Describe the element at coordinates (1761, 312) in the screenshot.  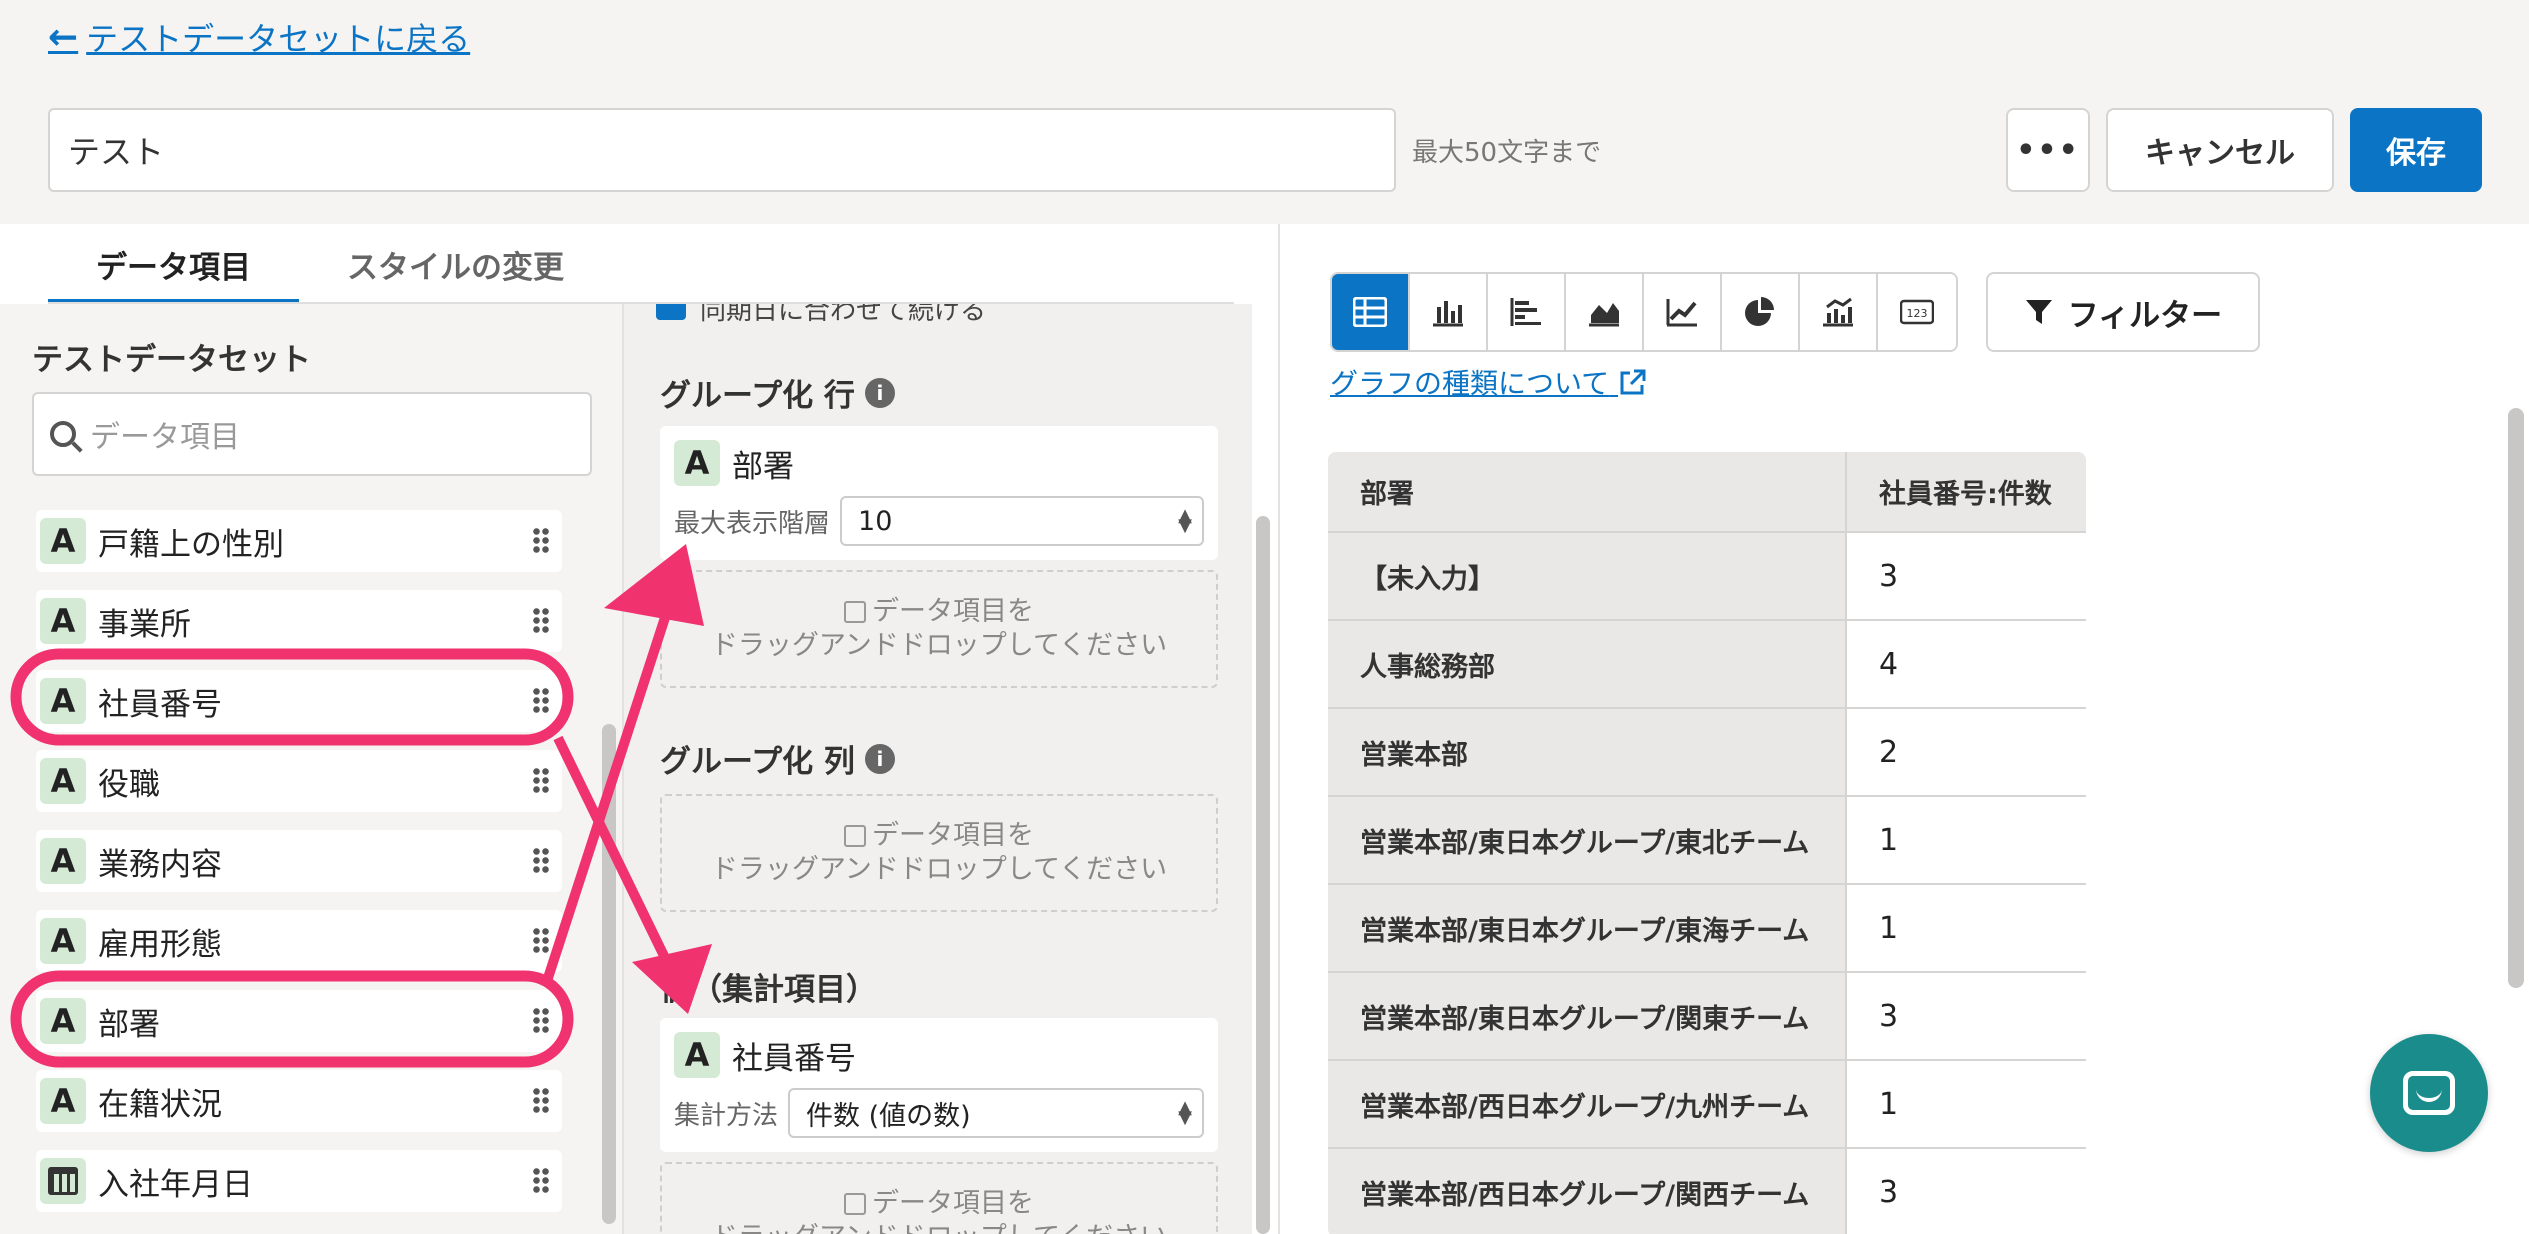
I see `pie-chart-icon` at that location.